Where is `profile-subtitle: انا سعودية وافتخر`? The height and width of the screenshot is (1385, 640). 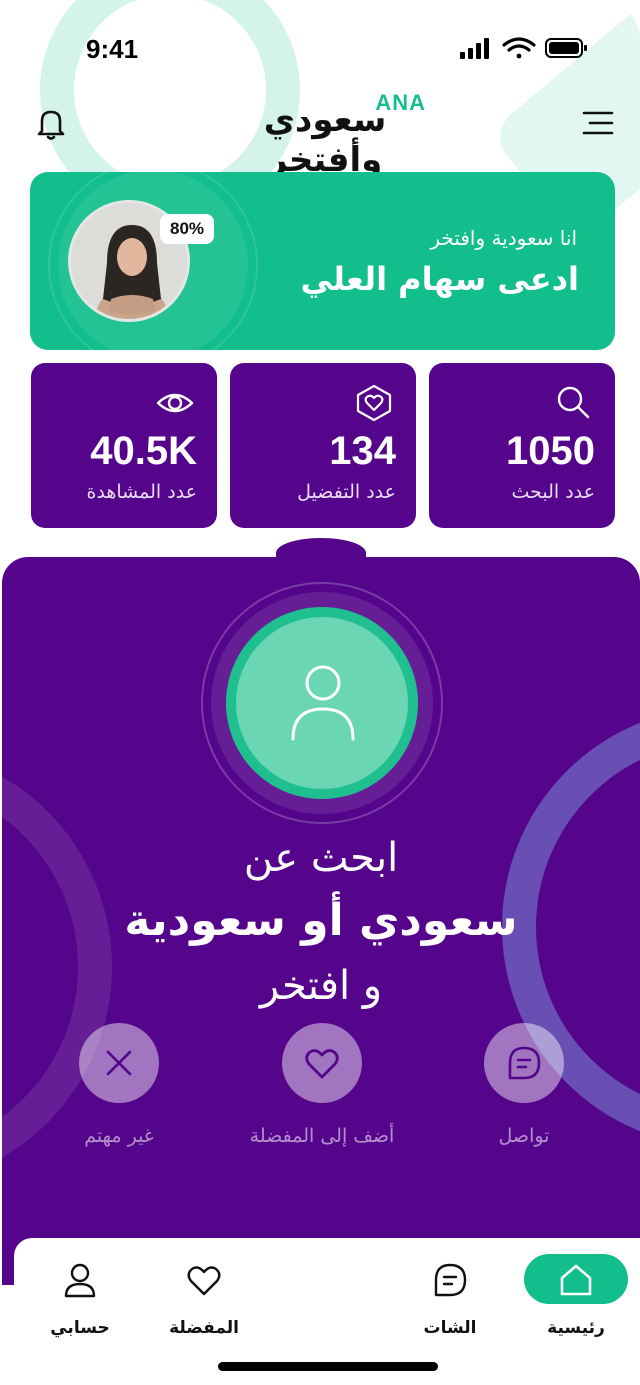
profile-subtitle: انا سعودية وافتخر is located at coordinates (503, 238).